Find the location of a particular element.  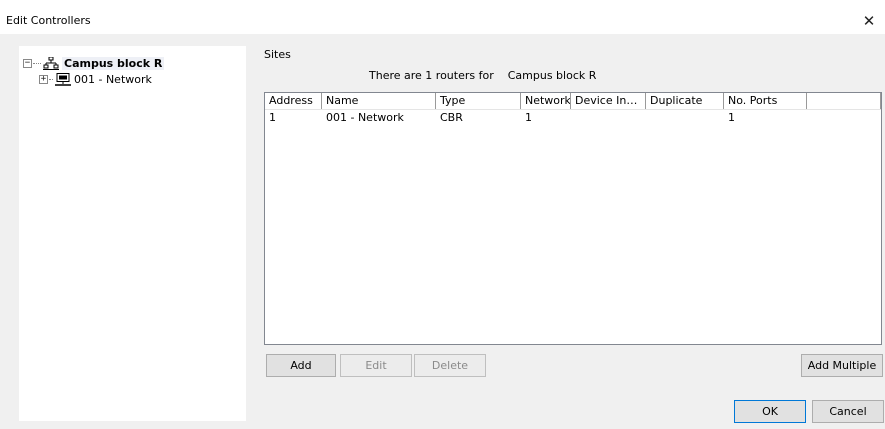

sites-label: Sites is located at coordinates (277, 54).